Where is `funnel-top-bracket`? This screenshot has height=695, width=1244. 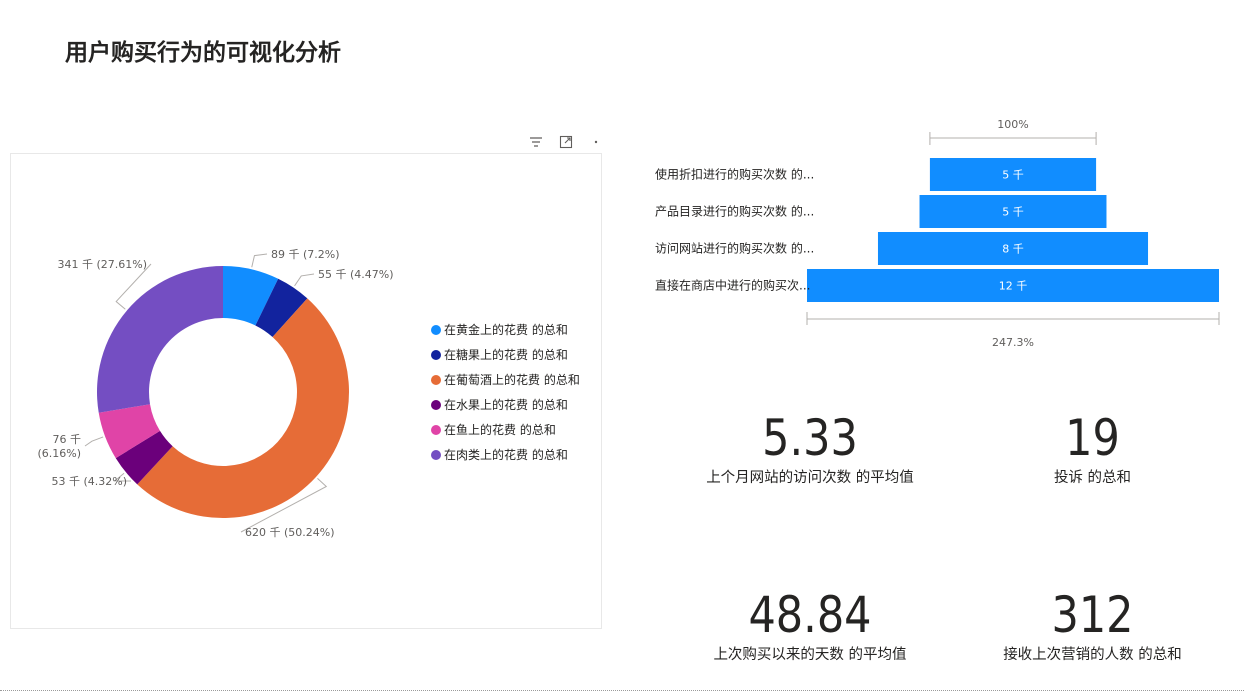 funnel-top-bracket is located at coordinates (1013, 138).